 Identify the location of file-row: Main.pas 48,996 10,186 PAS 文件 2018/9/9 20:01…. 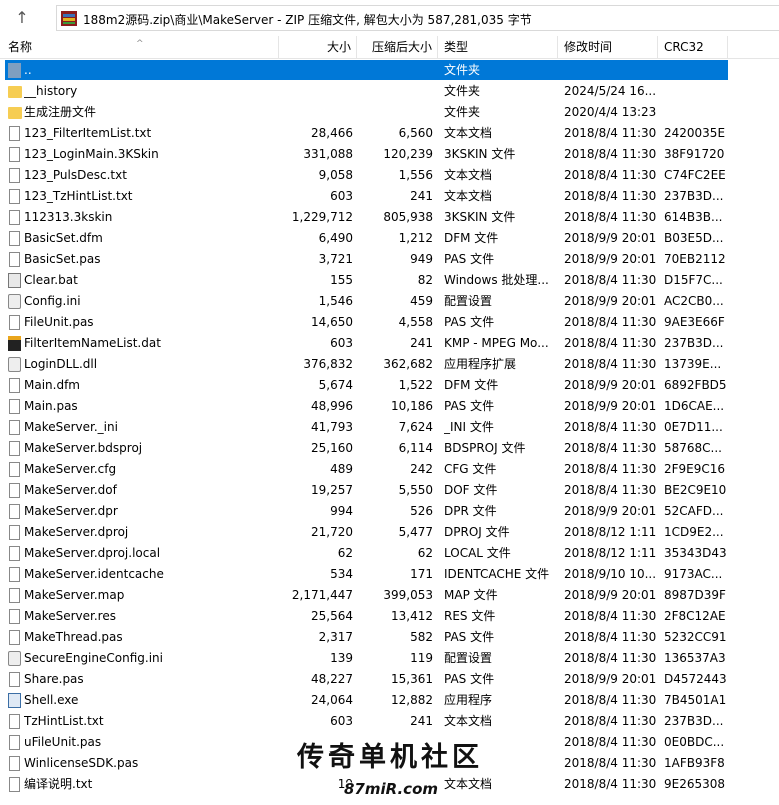
(389, 406).